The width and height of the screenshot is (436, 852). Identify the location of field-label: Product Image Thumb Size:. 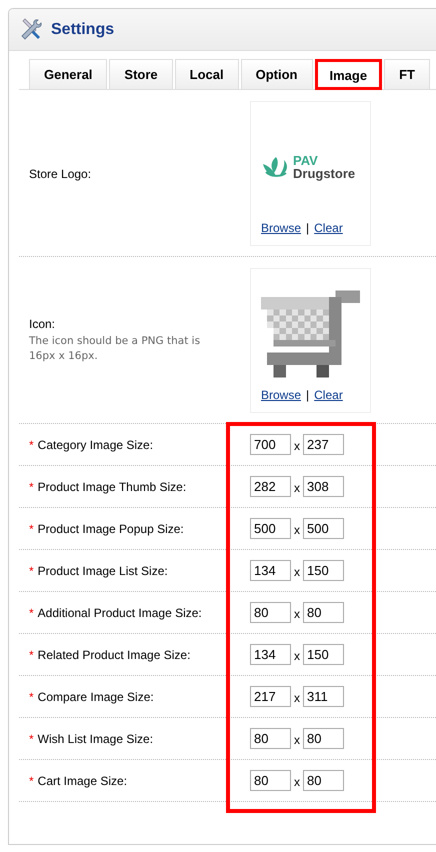
(112, 487).